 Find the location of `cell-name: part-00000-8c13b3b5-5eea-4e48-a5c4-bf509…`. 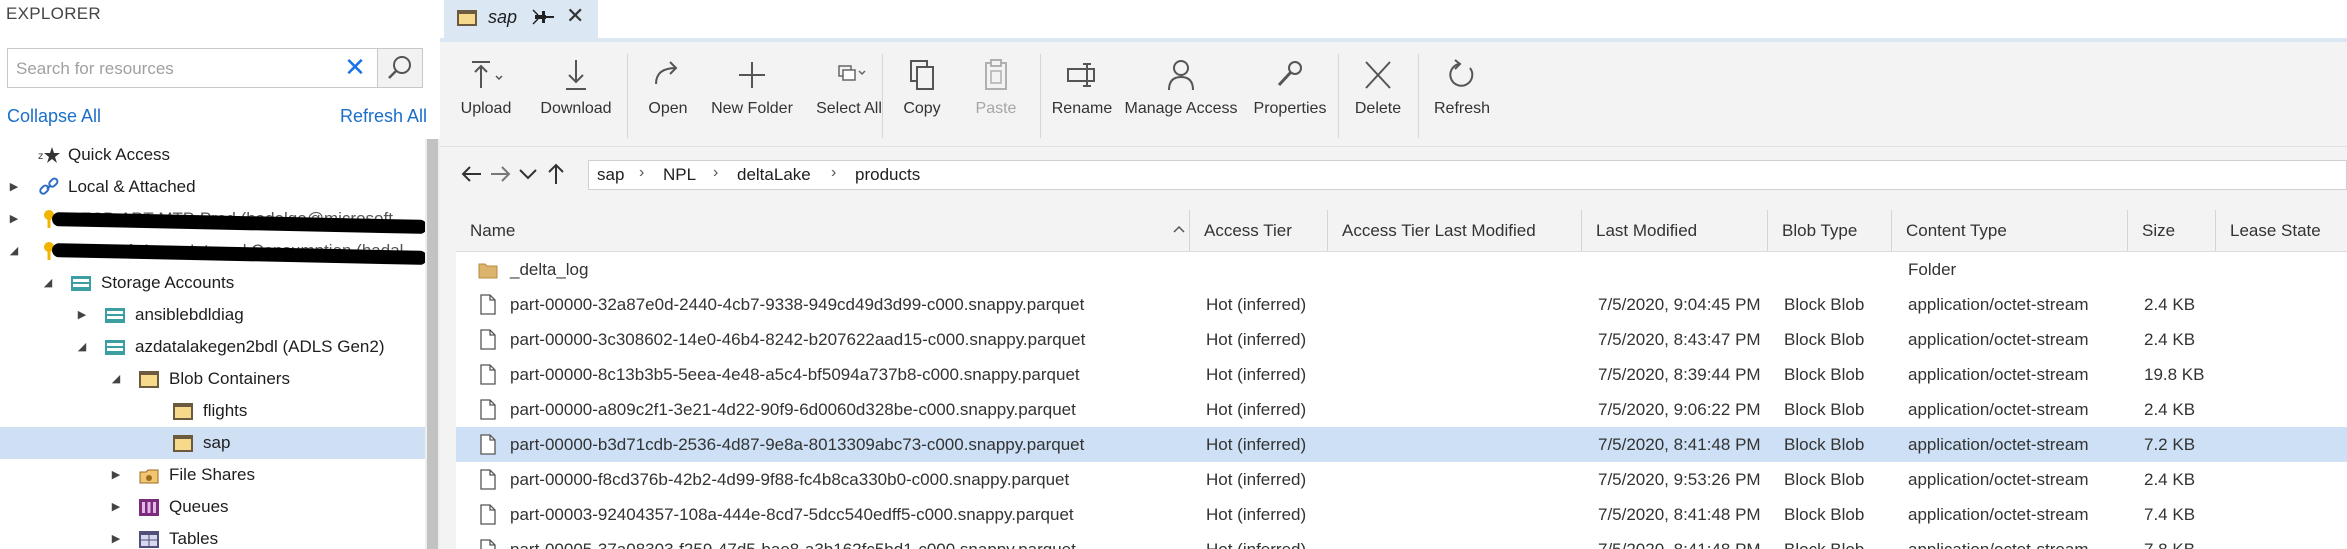

cell-name: part-00000-8c13b3b5-5eea-4e48-a5c4-bf509… is located at coordinates (795, 374).